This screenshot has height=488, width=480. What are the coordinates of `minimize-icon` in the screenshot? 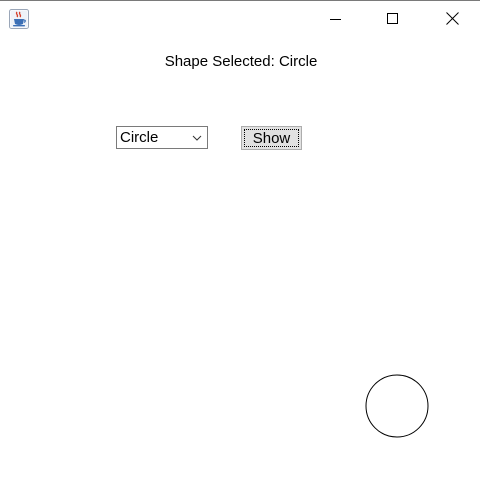 It's located at (335, 19).